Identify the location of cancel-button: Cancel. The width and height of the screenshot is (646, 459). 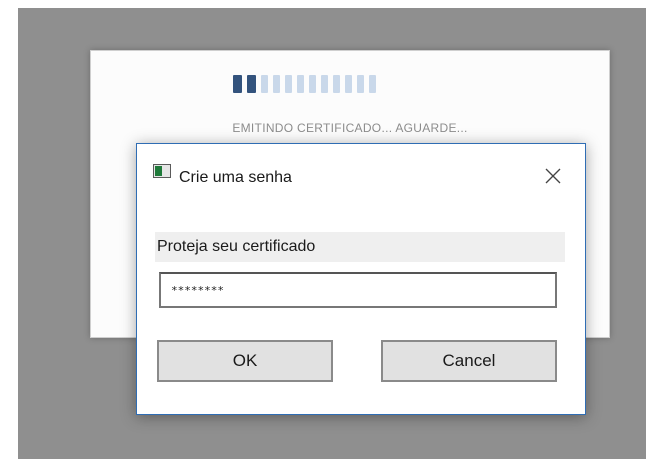
(469, 361).